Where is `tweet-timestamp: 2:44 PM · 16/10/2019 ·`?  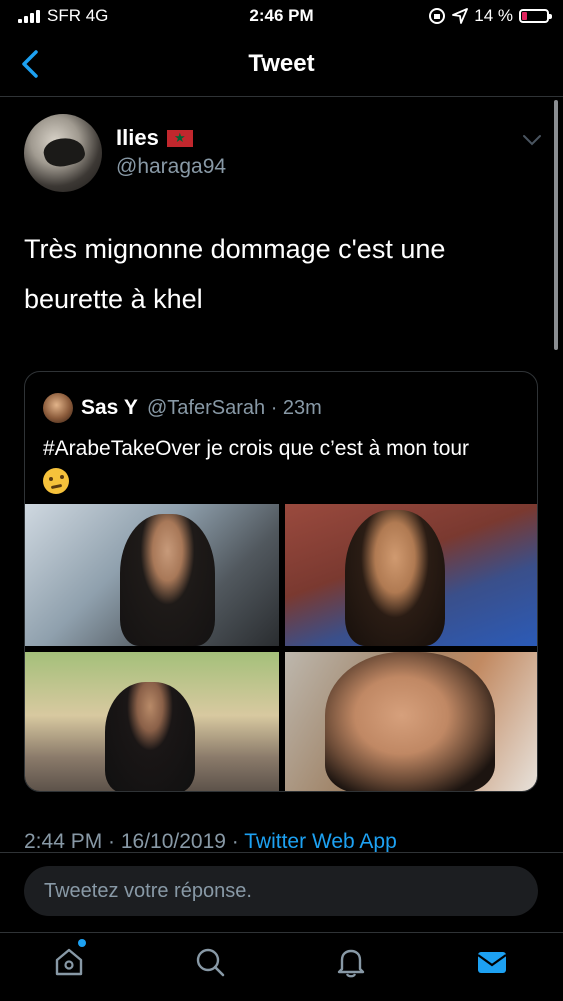 tweet-timestamp: 2:44 PM · 16/10/2019 · is located at coordinates (134, 841).